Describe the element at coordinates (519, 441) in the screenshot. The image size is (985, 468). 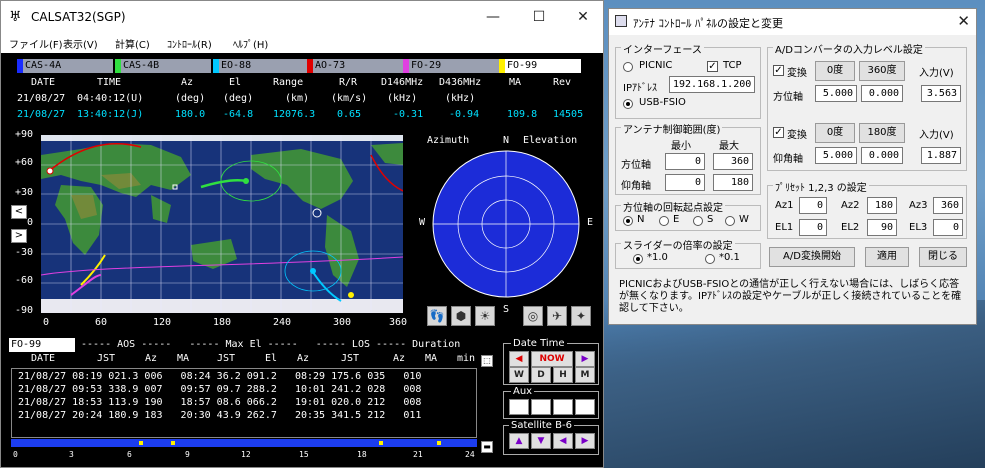
I see `sat-up-button: ▲` at that location.